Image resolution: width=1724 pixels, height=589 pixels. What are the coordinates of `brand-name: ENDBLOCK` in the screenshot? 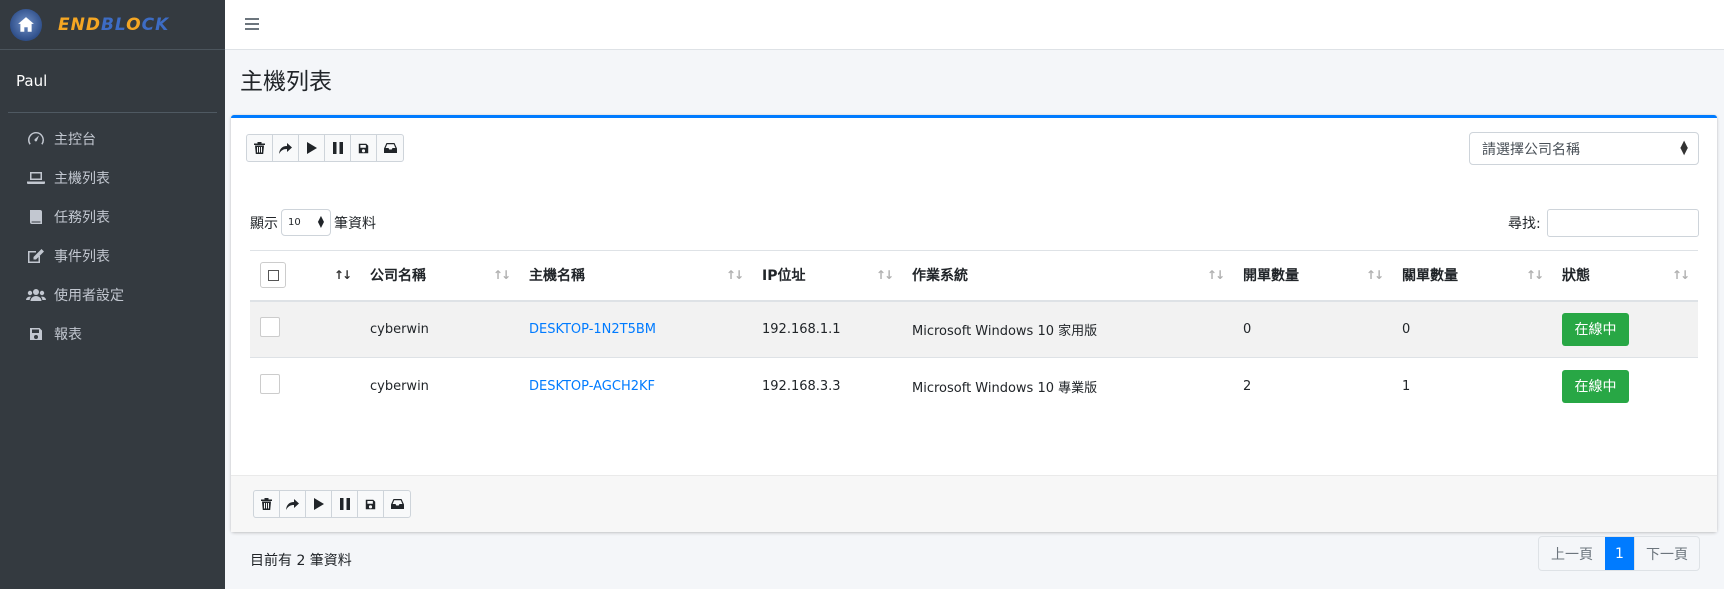 It's located at (114, 24).